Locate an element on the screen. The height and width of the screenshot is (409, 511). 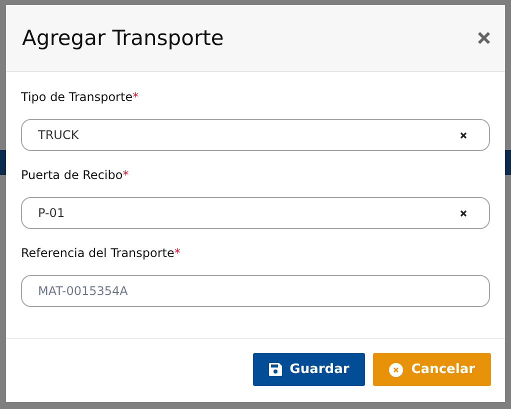
field-label: Tipo de Transporte* is located at coordinates (80, 98).